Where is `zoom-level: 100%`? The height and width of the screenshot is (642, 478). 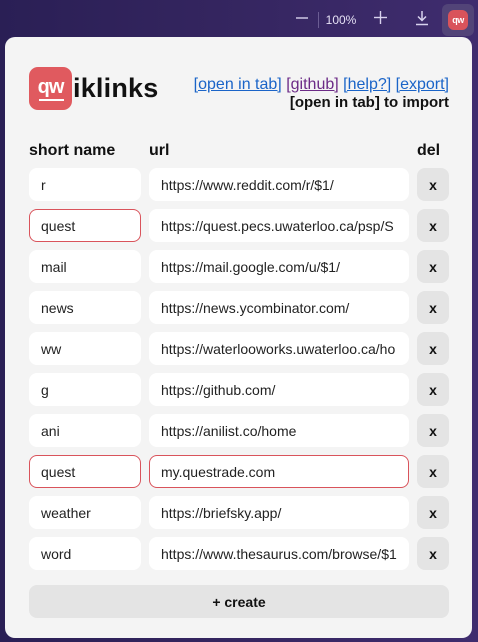
zoom-level: 100% is located at coordinates (341, 20).